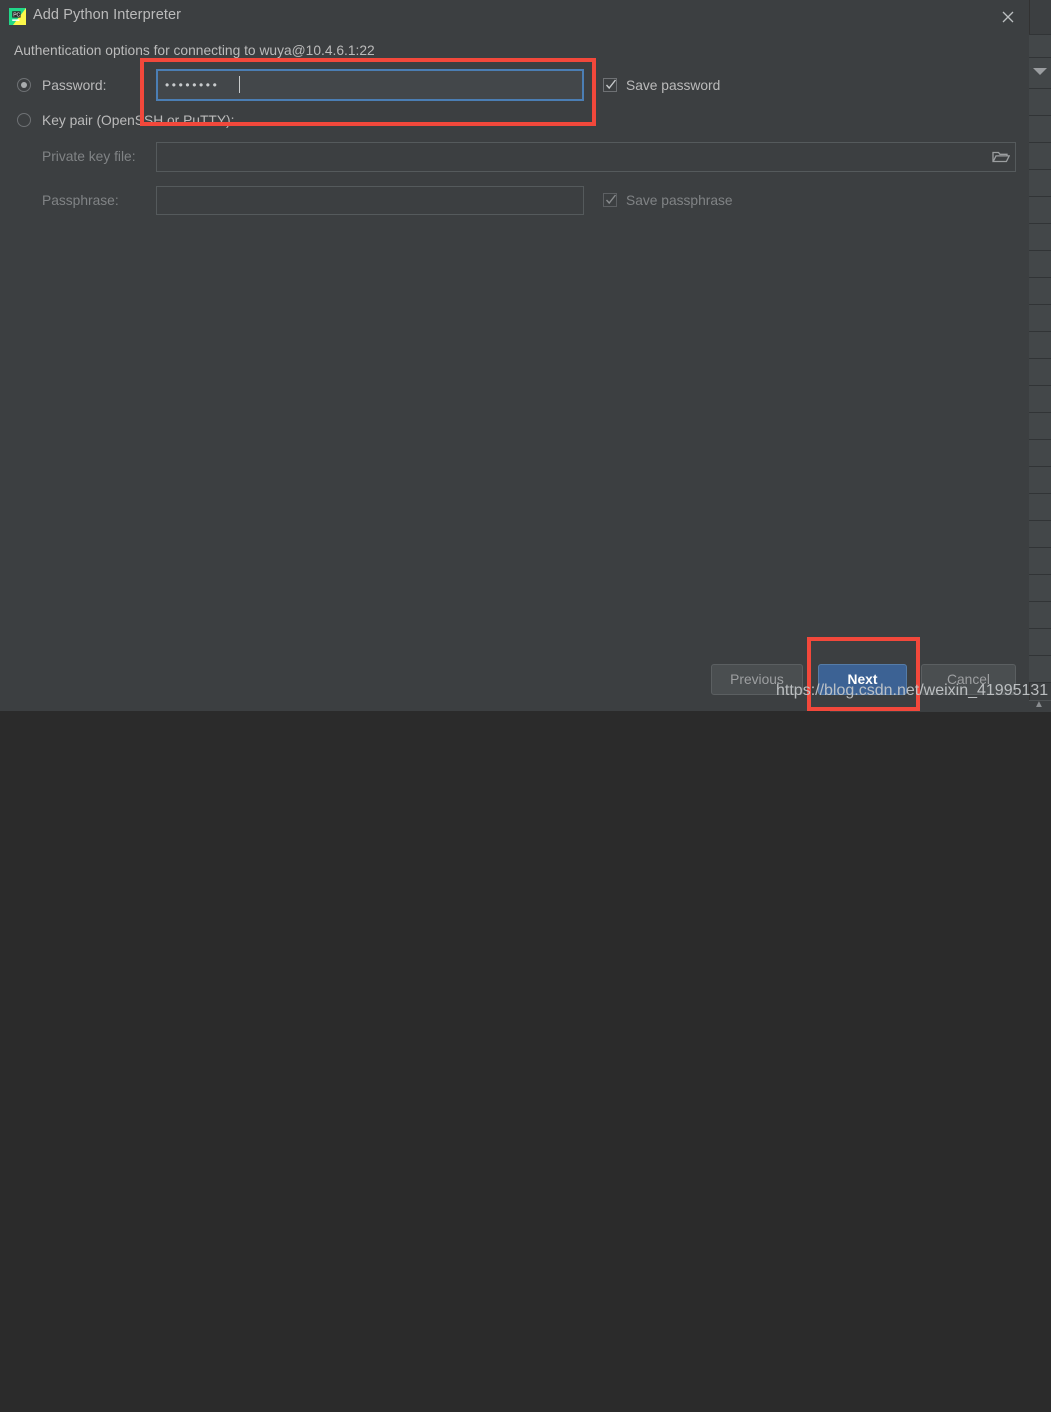  I want to click on label-key-pair: Key pair (OpenSSH or PuTTY):, so click(138, 120).